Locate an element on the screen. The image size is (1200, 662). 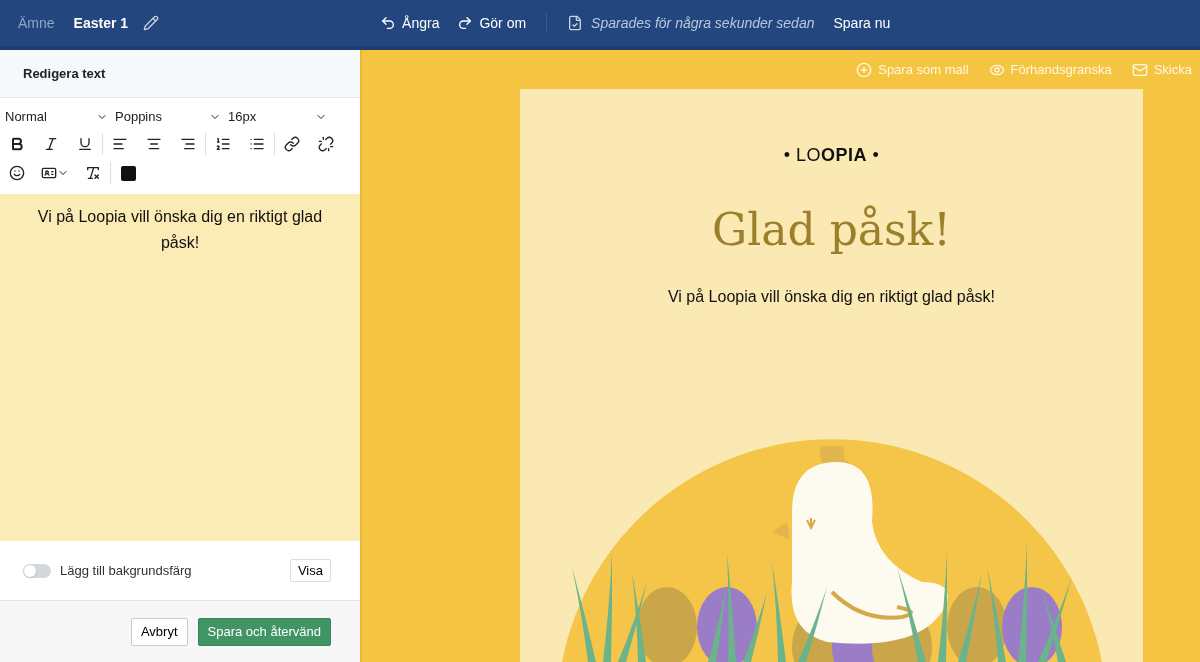
align-center-icon is located at coordinates (154, 144).